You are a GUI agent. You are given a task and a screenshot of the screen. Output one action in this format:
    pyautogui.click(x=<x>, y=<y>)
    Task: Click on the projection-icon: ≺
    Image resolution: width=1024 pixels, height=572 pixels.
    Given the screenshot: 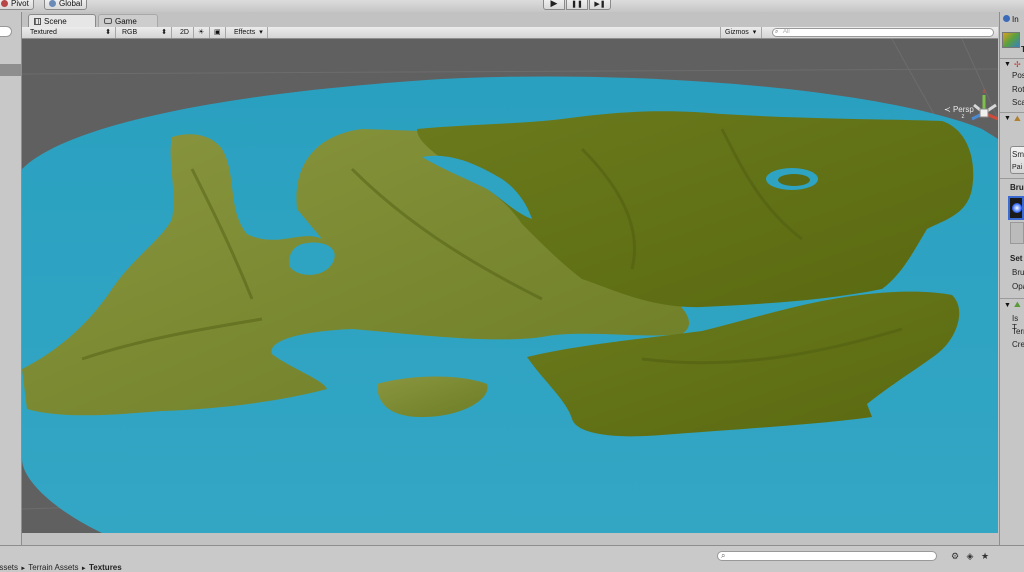 What is the action you would take?
    pyautogui.click(x=947, y=109)
    